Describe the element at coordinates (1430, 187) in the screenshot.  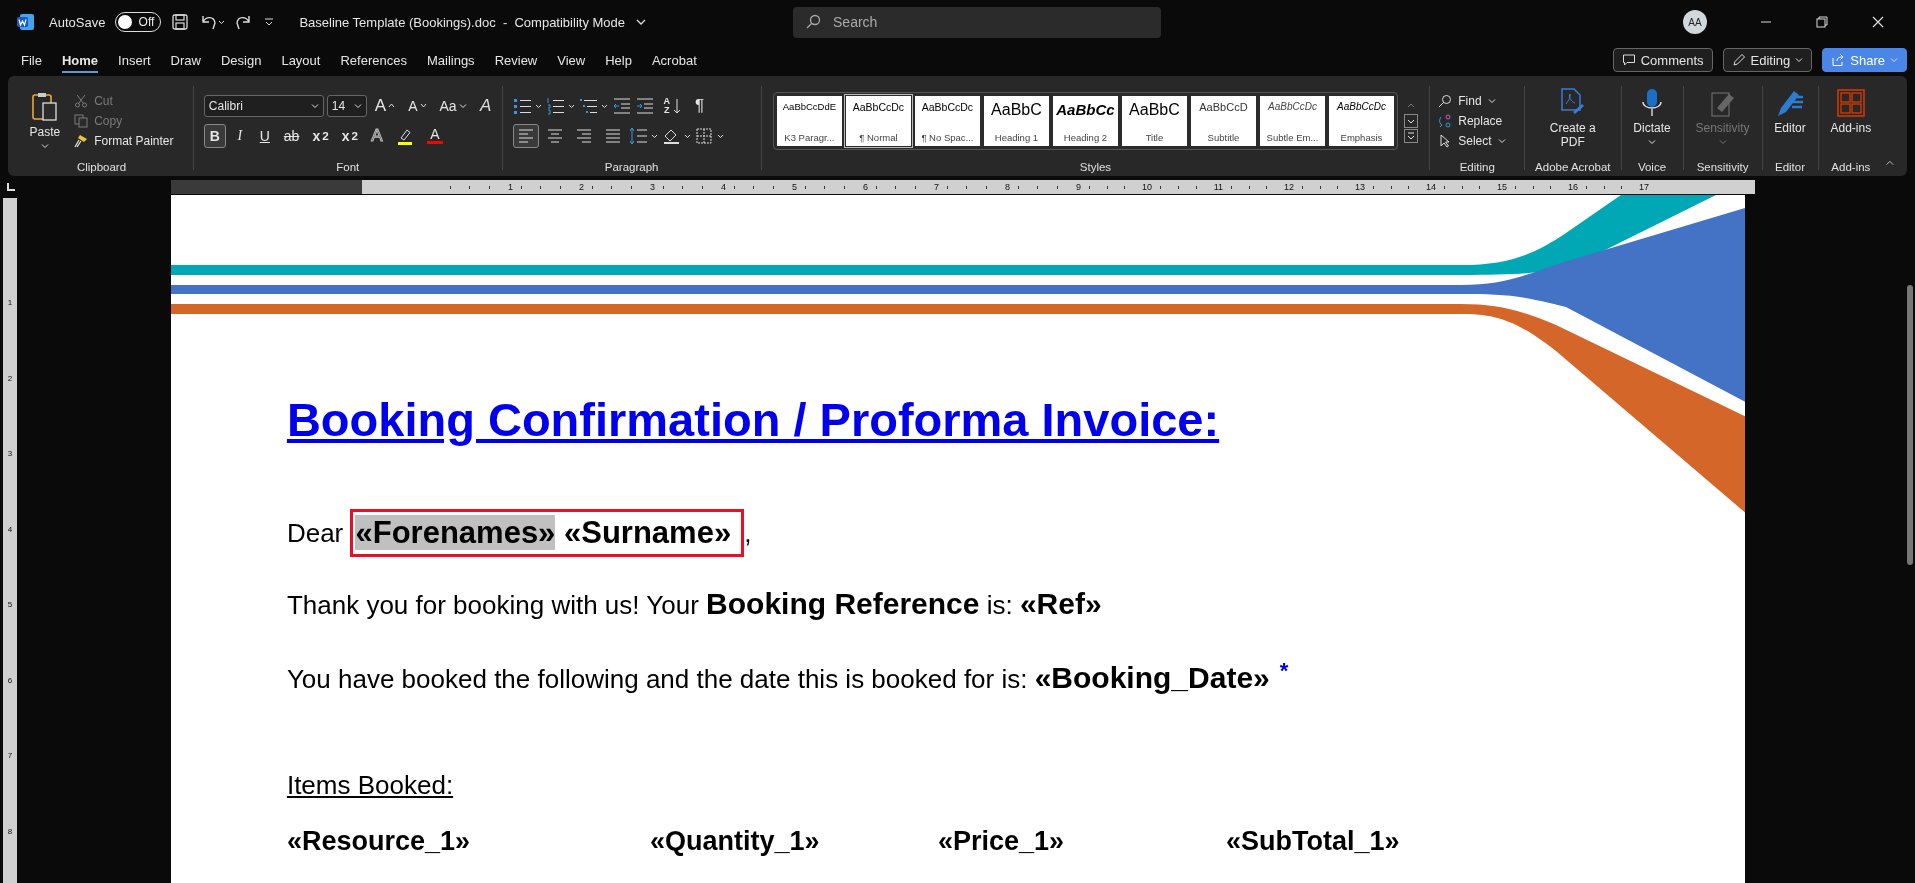
I see `ruler-number: 14` at that location.